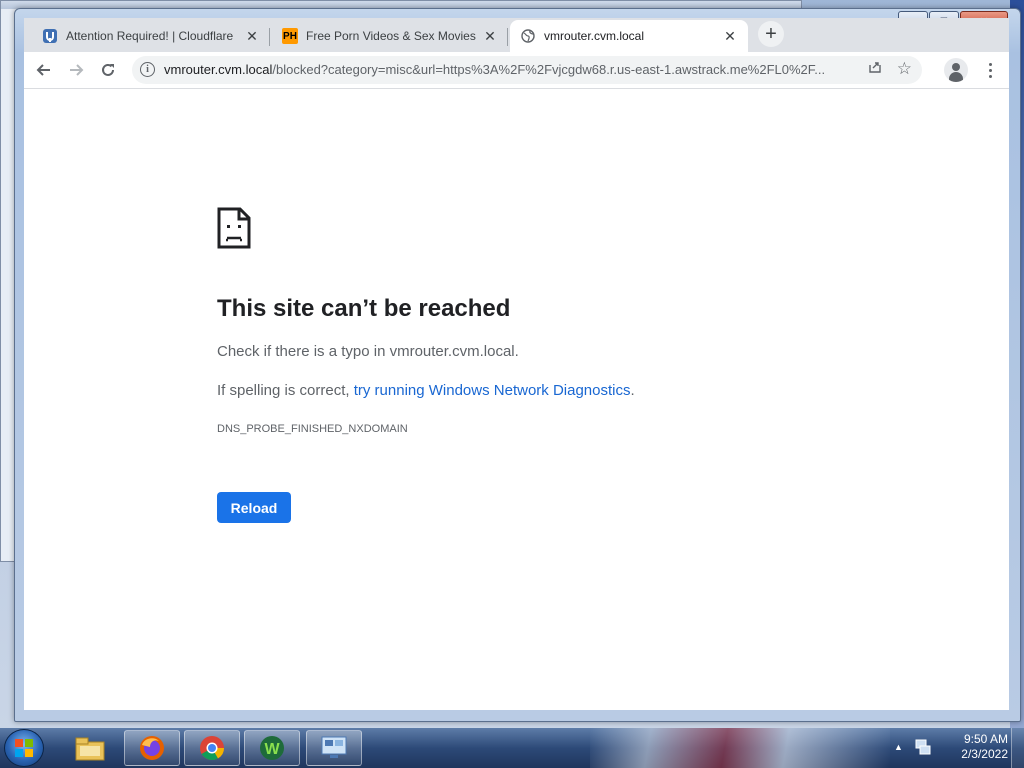  I want to click on svg-text: W, so click(272, 749).